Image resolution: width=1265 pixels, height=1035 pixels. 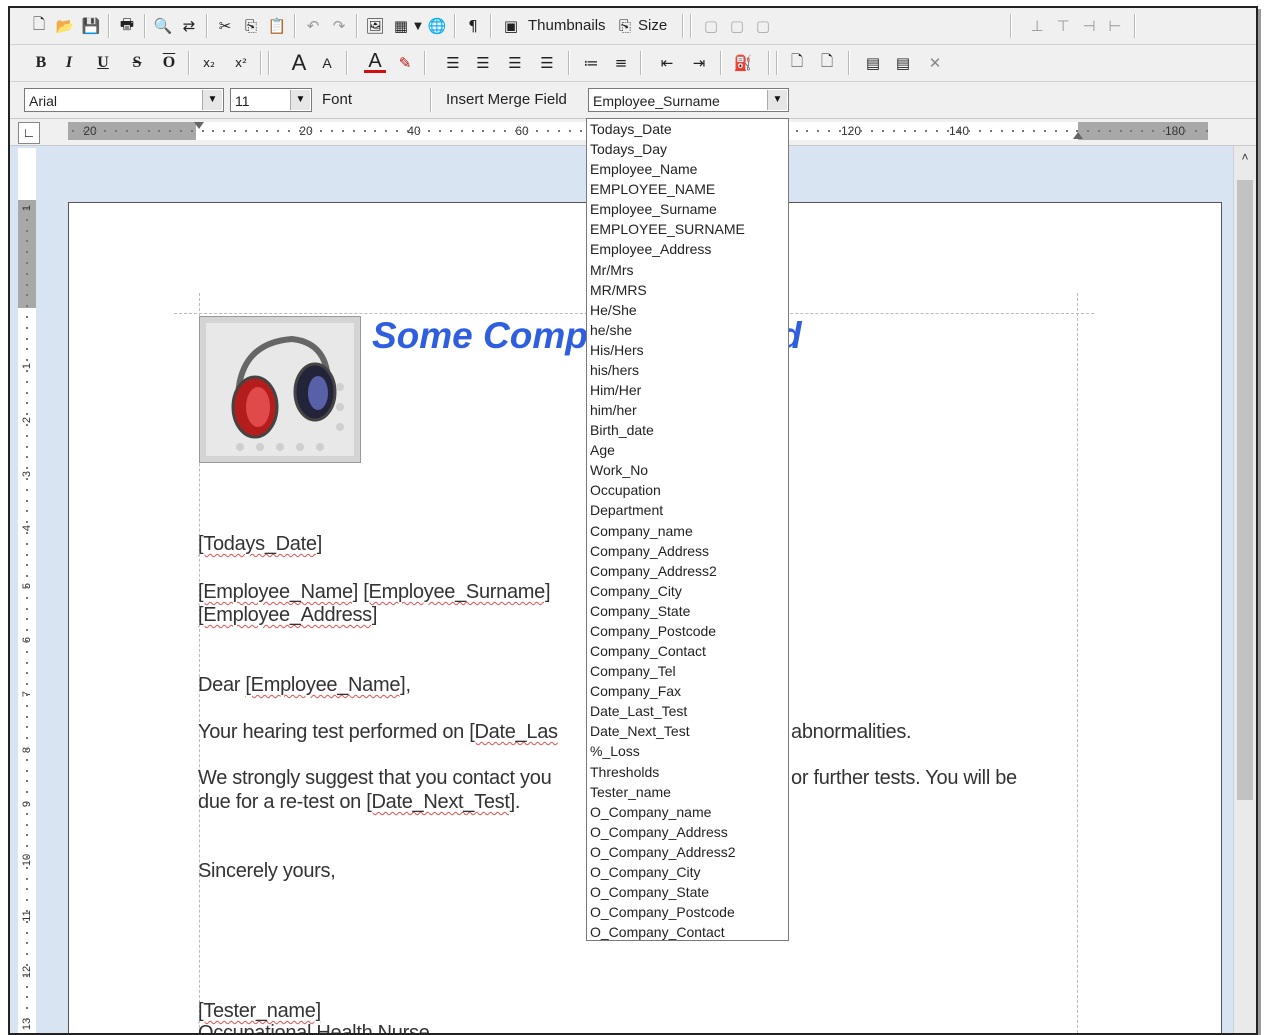 I want to click on superscript-icon: x², so click(x=241, y=63).